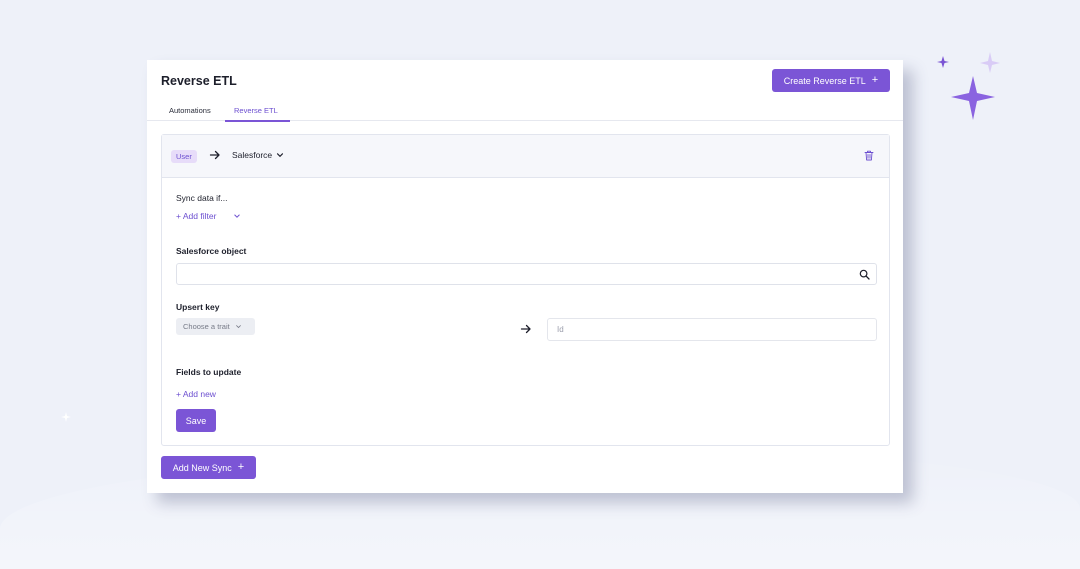 Image resolution: width=1080 pixels, height=569 pixels. I want to click on sparkle-small-icon, so click(943, 62).